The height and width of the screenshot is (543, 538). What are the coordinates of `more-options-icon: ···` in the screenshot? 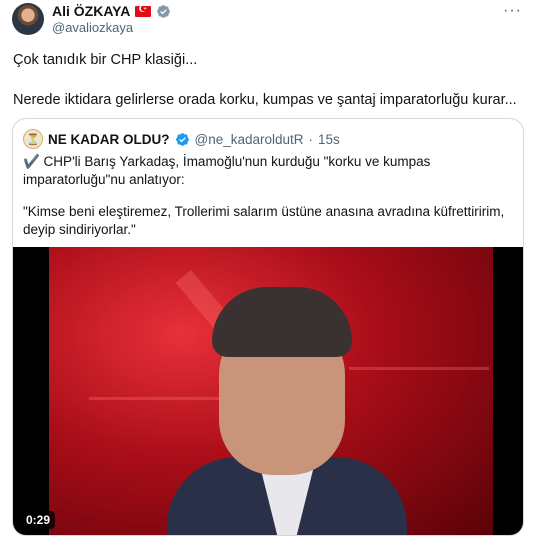 It's located at (512, 11).